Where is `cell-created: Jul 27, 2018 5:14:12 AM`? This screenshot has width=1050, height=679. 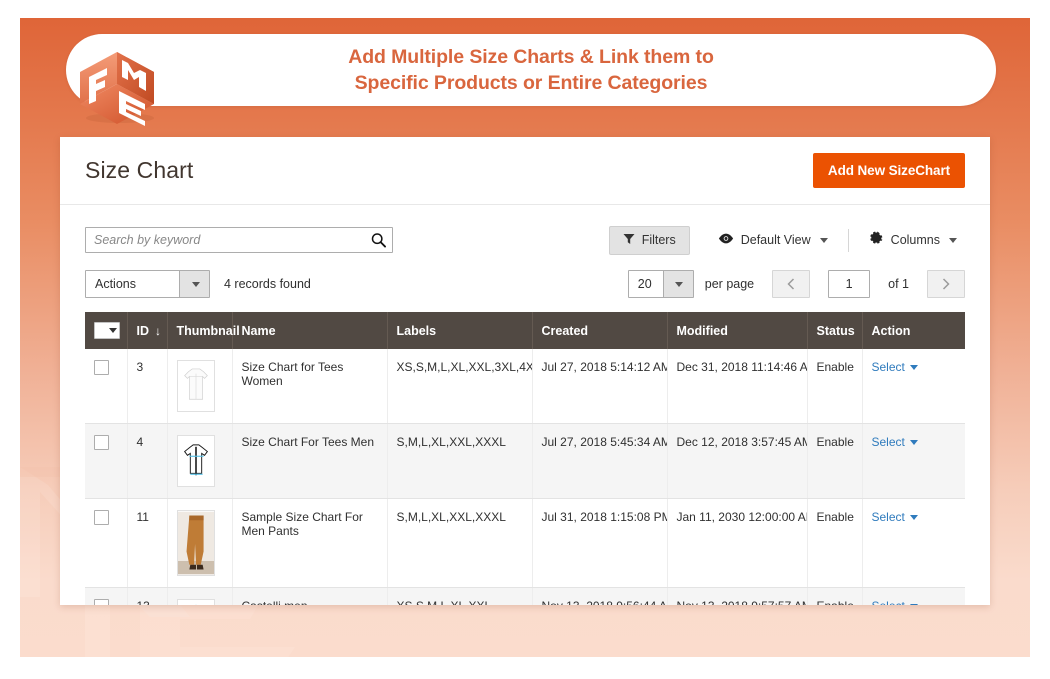 cell-created: Jul 27, 2018 5:14:12 AM is located at coordinates (600, 386).